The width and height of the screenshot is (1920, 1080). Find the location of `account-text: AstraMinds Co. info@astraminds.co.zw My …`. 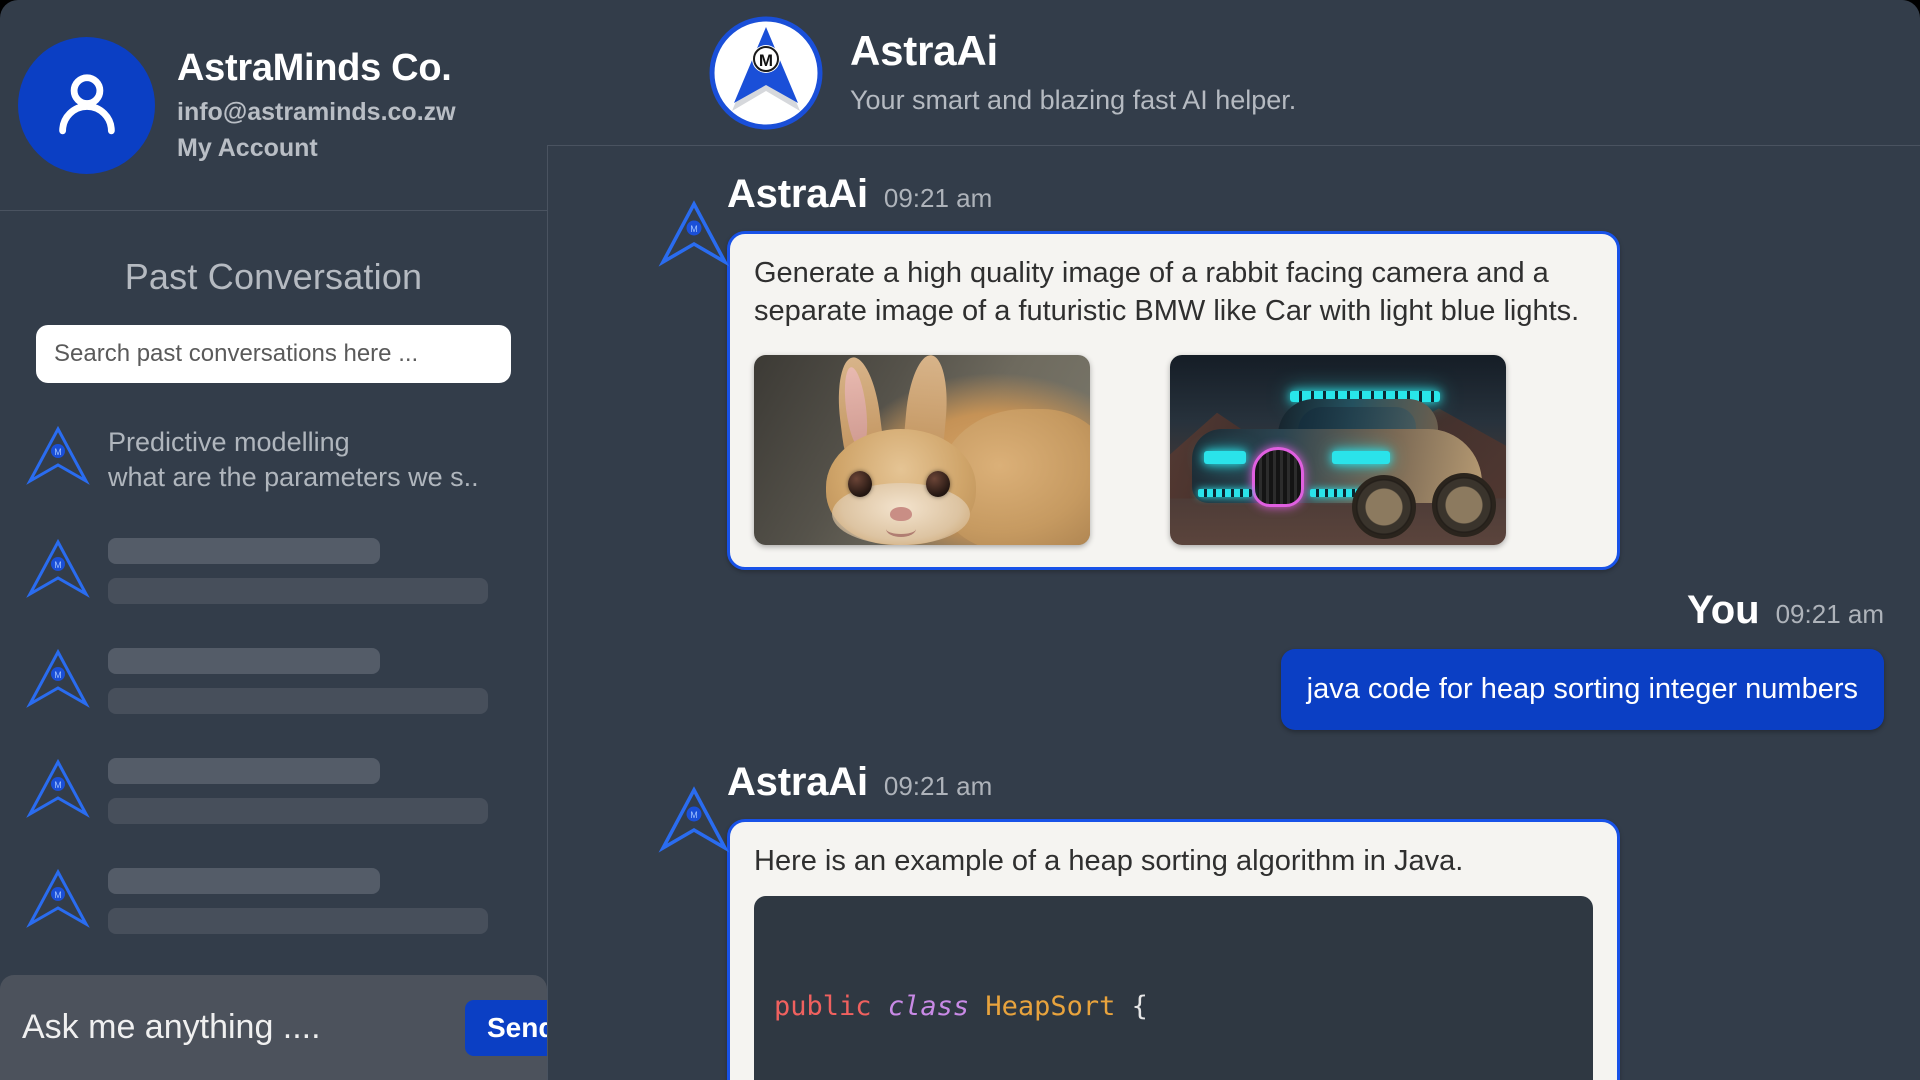

account-text: AstraMinds Co. info@astraminds.co.zw My … is located at coordinates (316, 105).